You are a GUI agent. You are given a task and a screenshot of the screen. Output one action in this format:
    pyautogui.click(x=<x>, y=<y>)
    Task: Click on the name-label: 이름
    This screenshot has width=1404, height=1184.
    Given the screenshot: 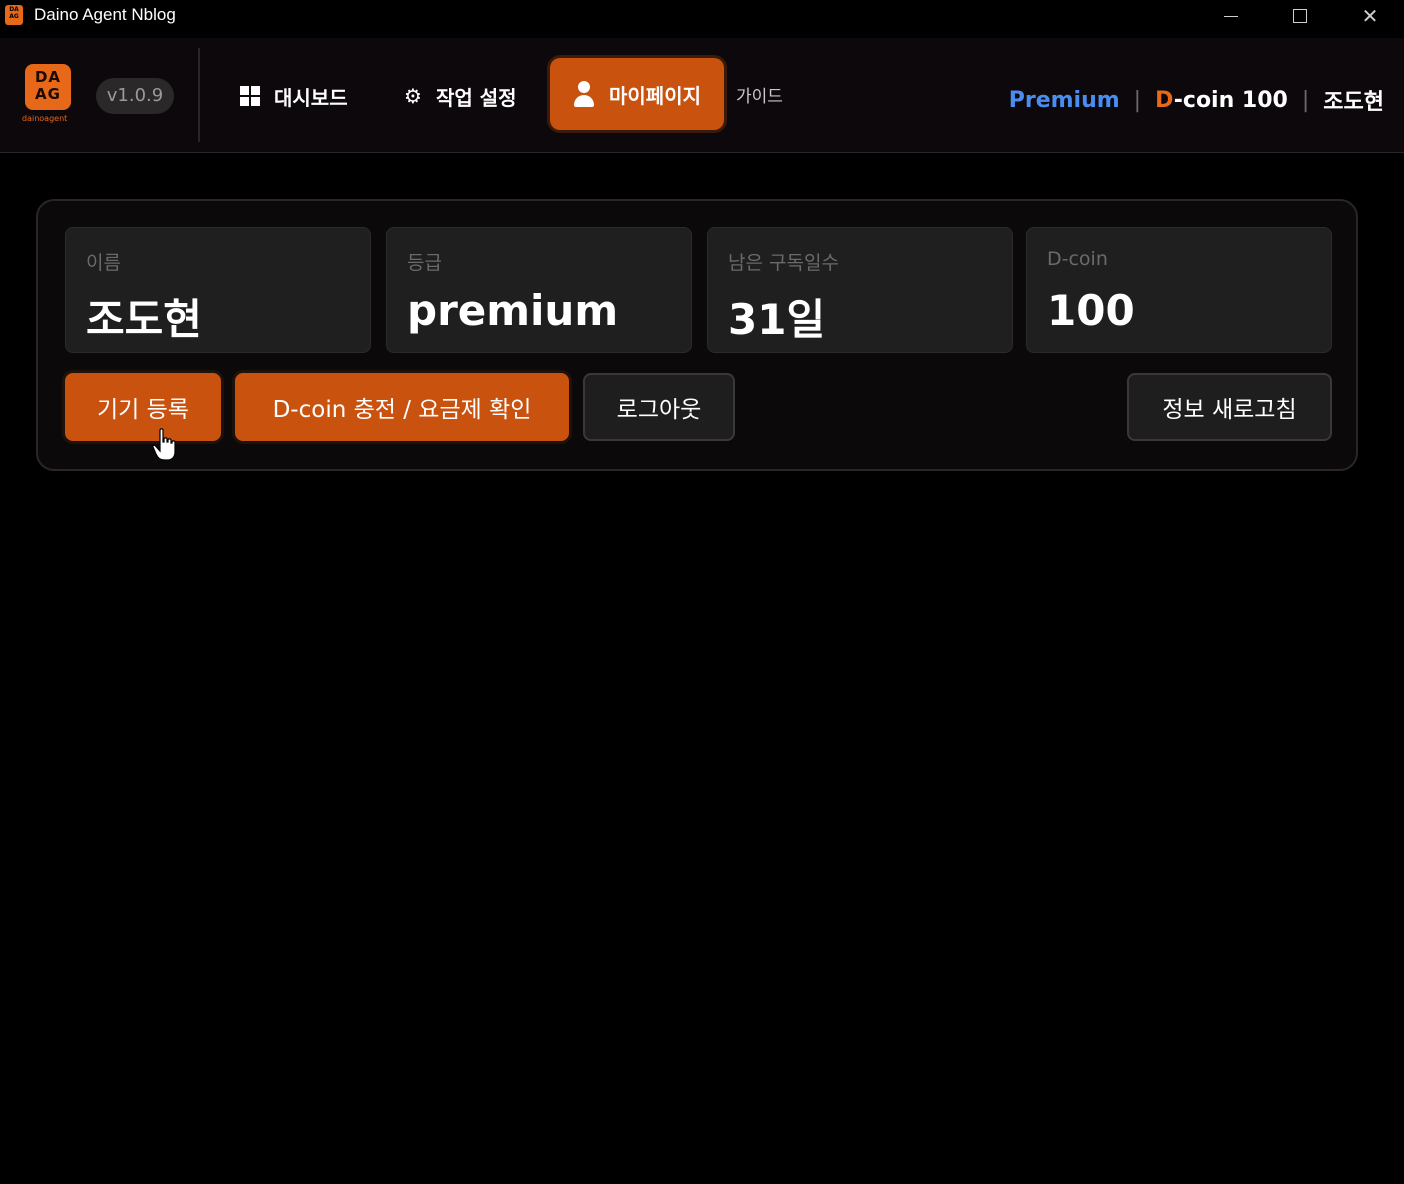 What is the action you would take?
    pyautogui.click(x=103, y=263)
    